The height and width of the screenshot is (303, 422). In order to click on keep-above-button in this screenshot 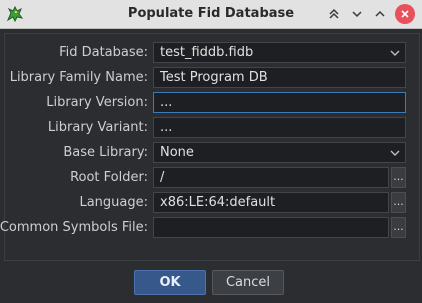, I will do `click(334, 14)`.